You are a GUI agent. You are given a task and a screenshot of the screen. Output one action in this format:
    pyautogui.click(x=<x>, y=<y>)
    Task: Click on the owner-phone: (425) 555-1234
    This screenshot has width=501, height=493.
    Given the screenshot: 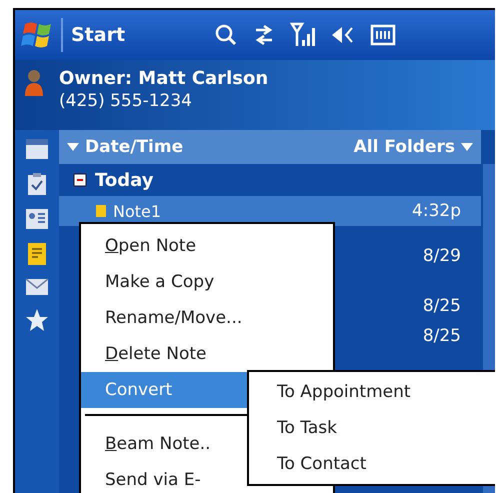 What is the action you would take?
    pyautogui.click(x=126, y=101)
    